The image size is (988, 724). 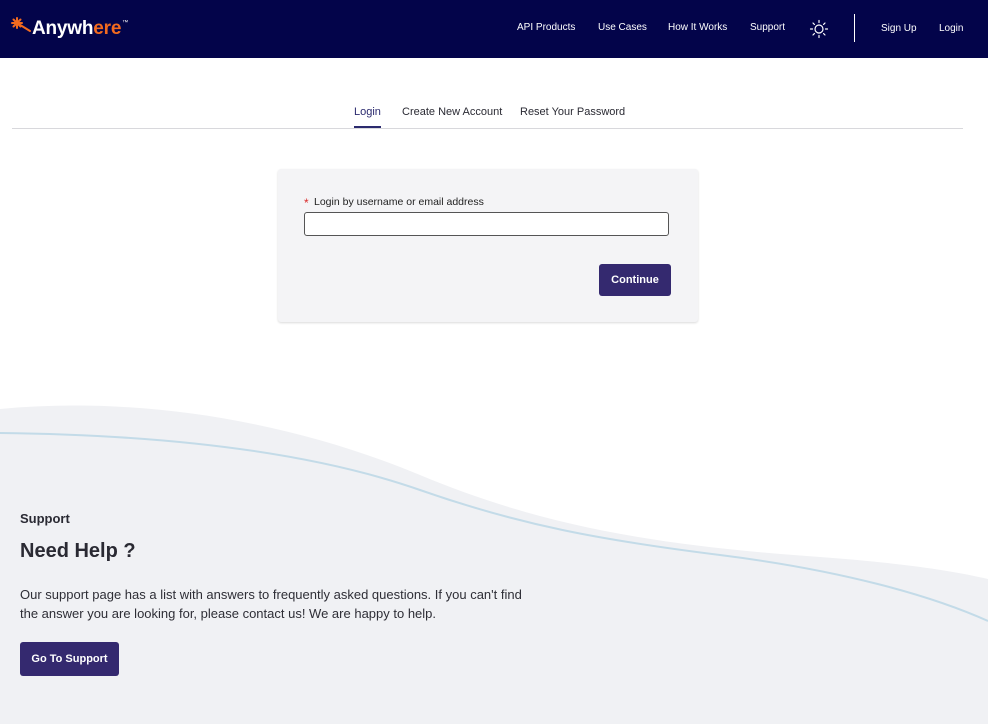 I want to click on tab-create-new-account: Create New Account, so click(x=452, y=112).